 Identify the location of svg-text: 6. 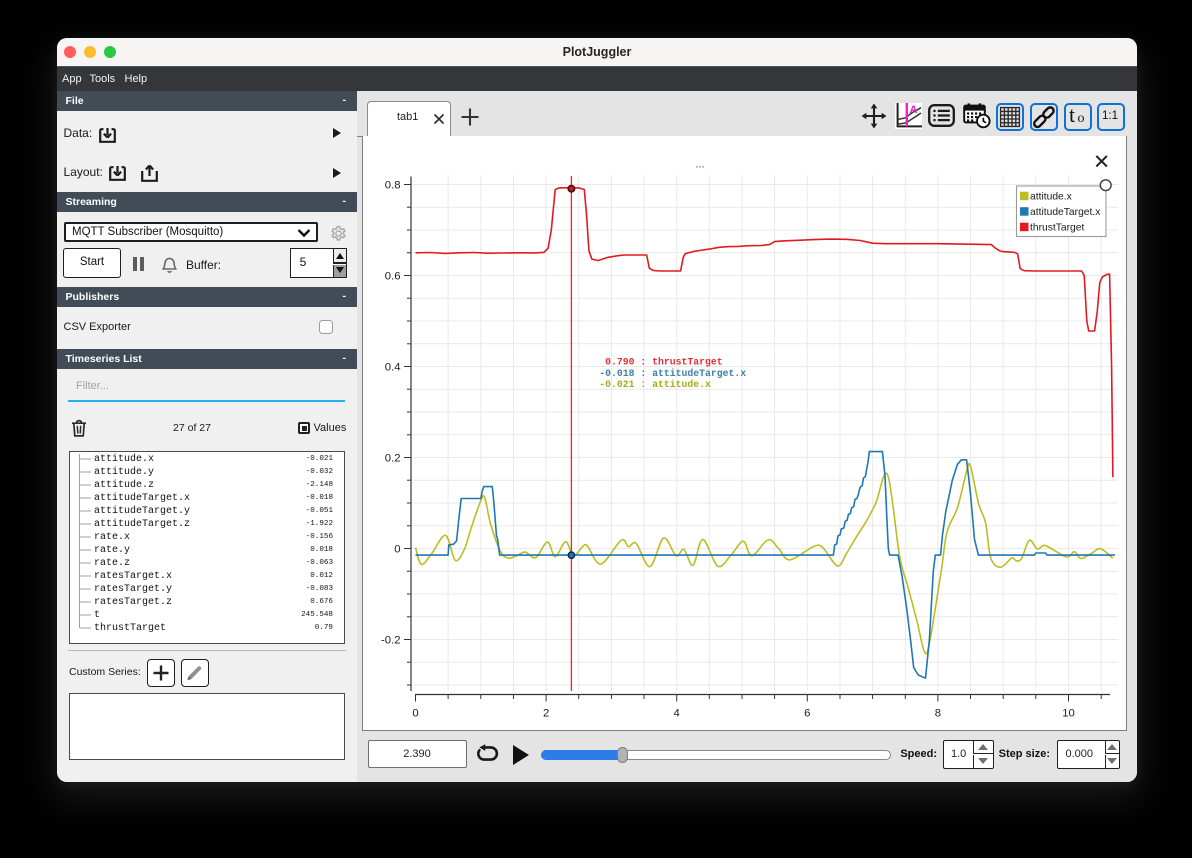
(807, 714).